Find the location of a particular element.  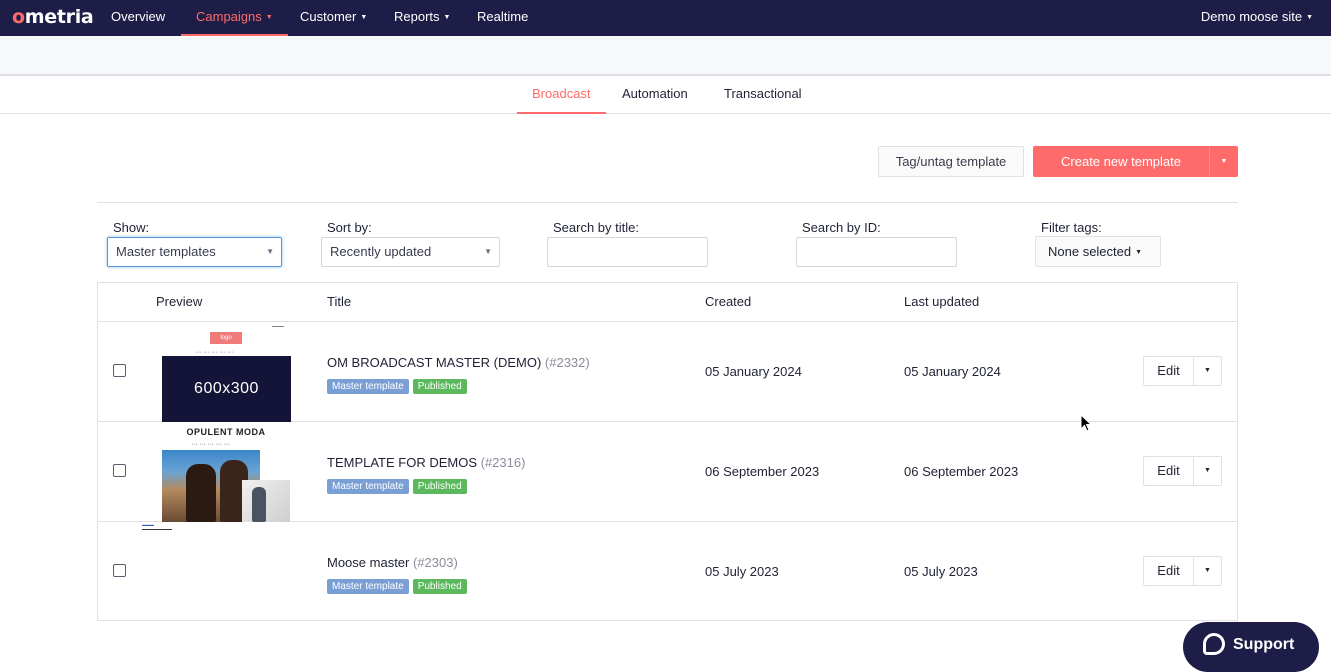

support-button: Support is located at coordinates (1251, 647).